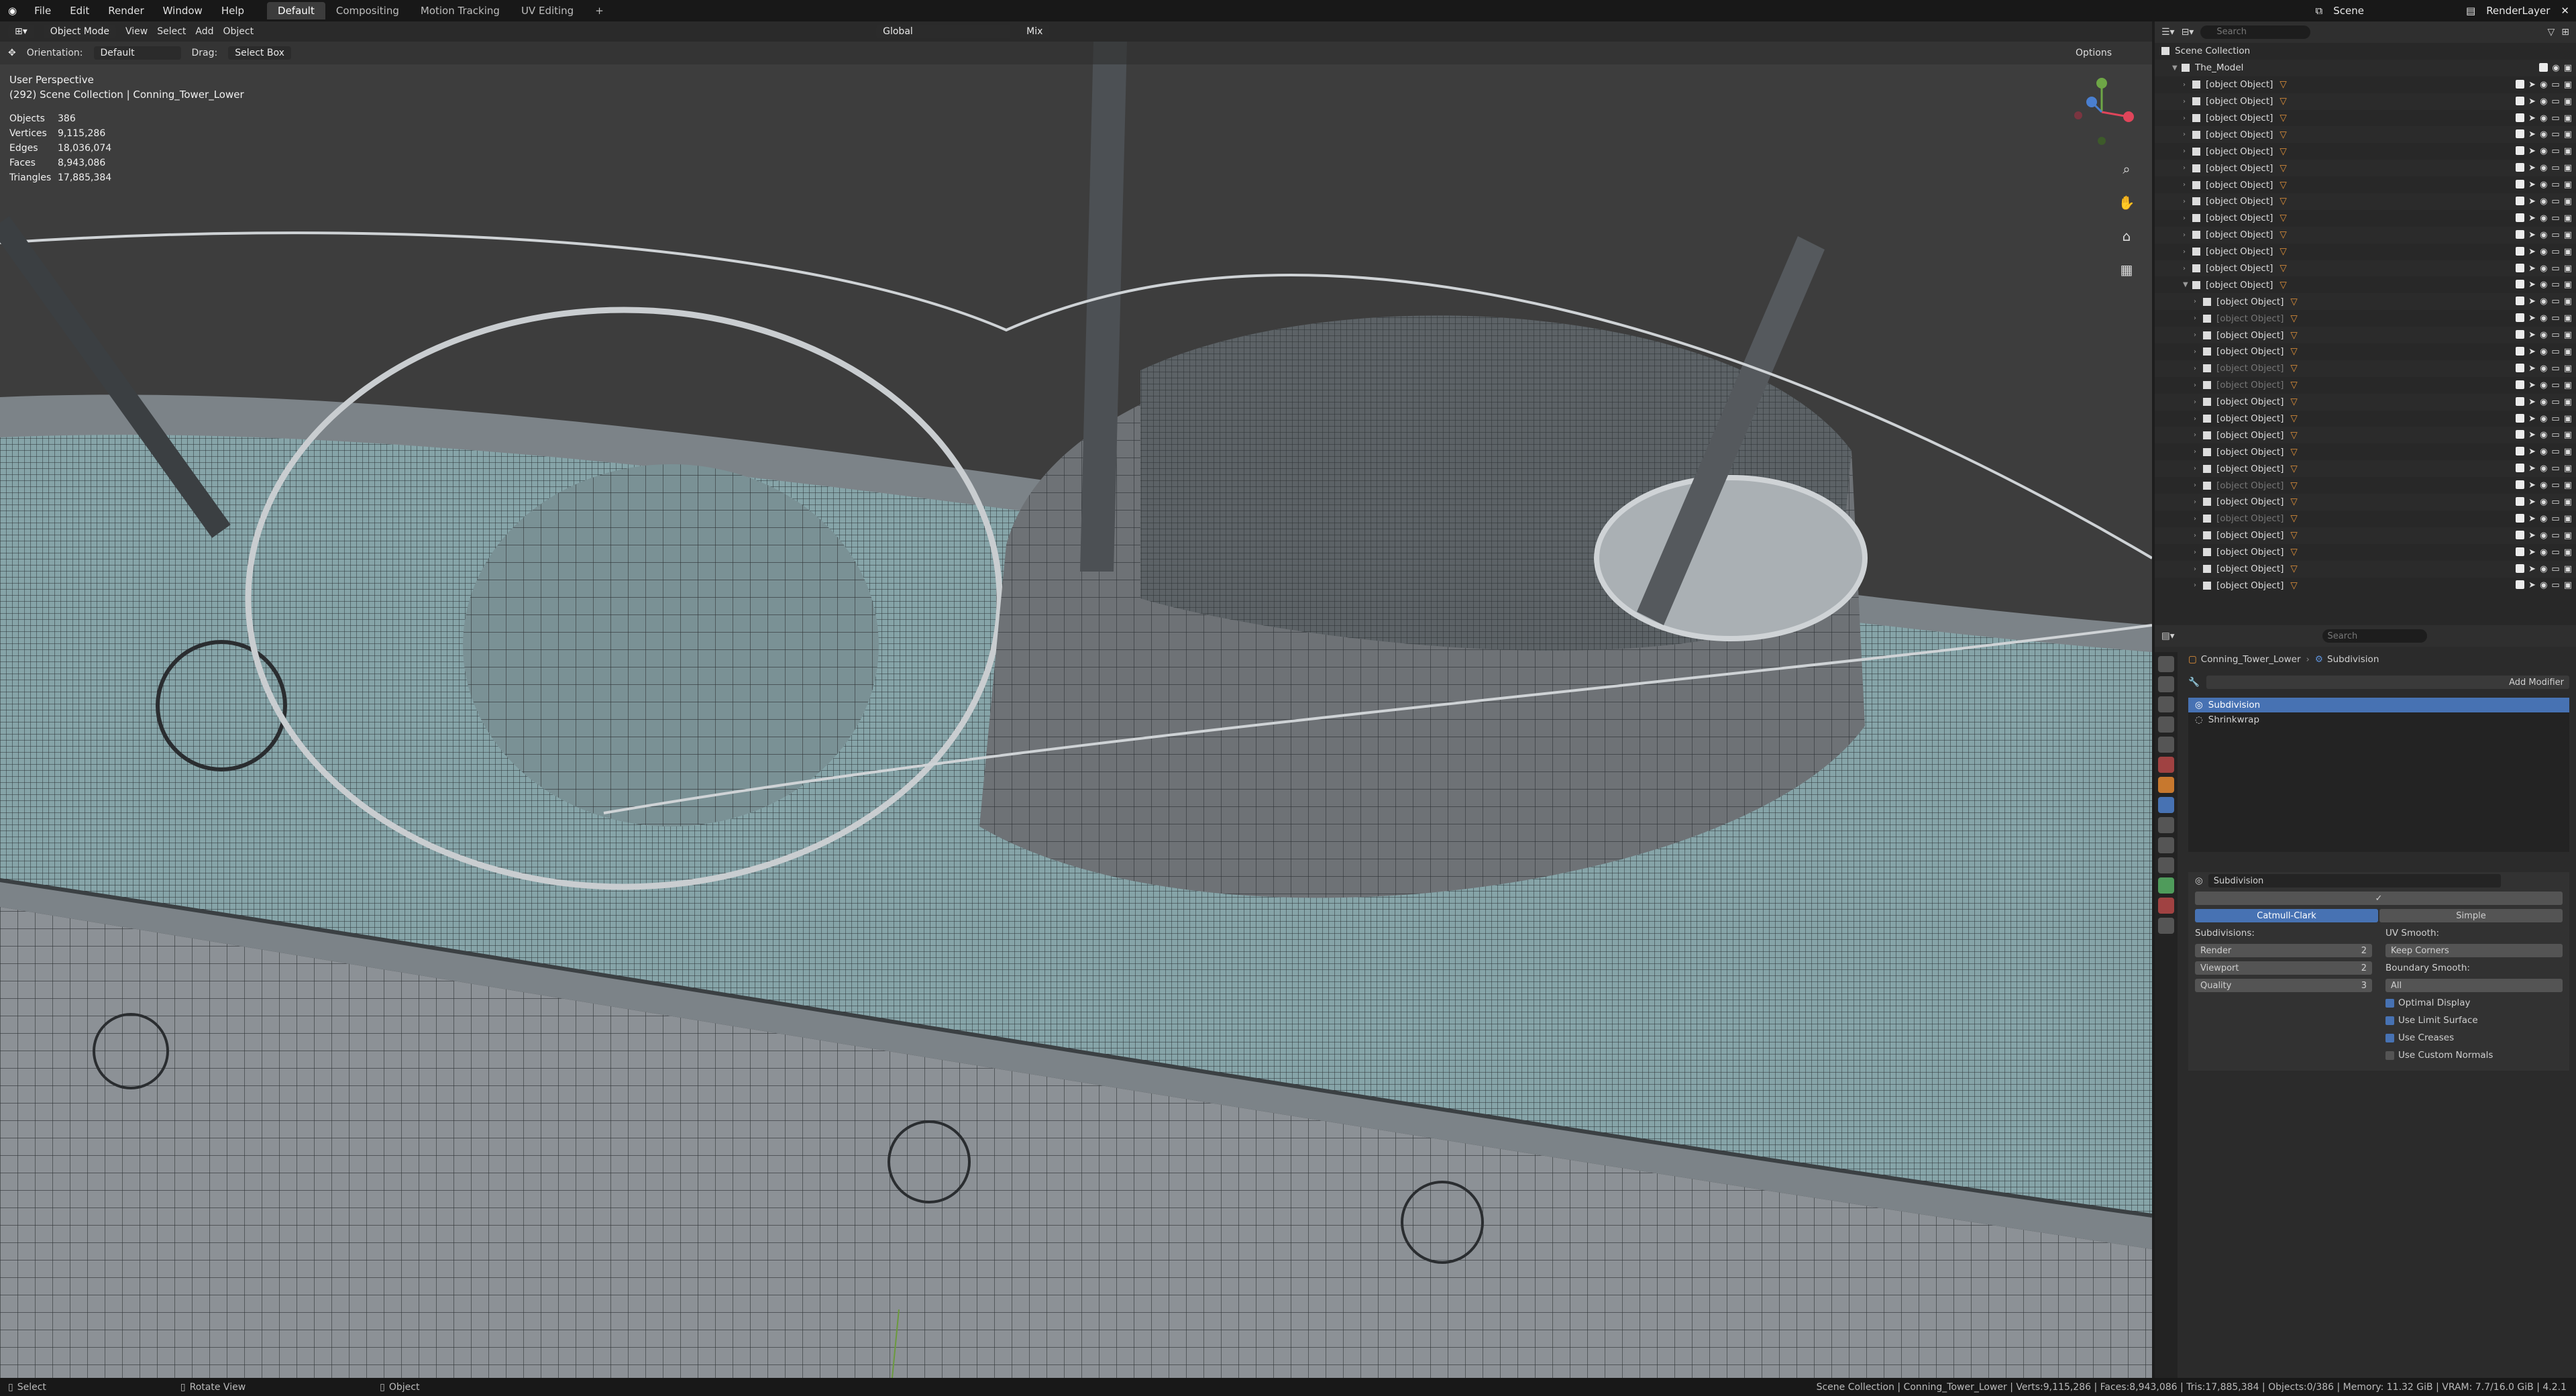 Image resolution: width=2576 pixels, height=1396 pixels. What do you see at coordinates (2255, 32) in the screenshot?
I see `outliner-search-input: Search` at bounding box center [2255, 32].